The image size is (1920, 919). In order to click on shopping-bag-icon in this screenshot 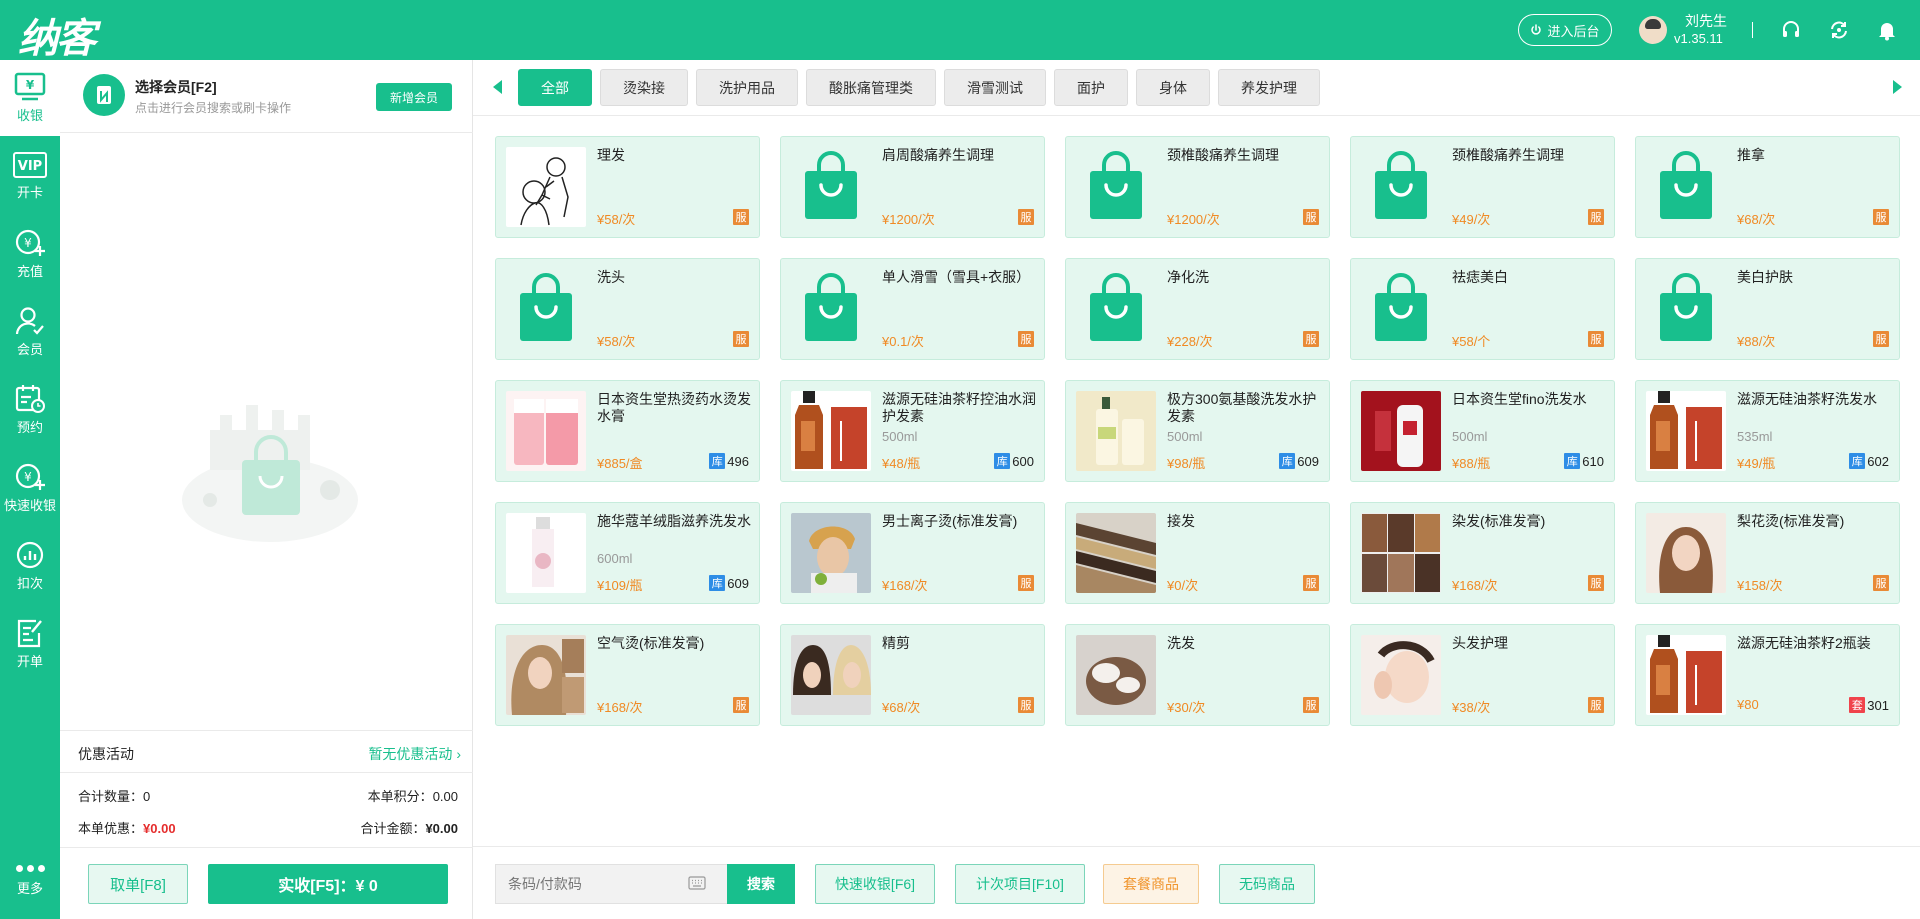, I will do `click(1401, 309)`.